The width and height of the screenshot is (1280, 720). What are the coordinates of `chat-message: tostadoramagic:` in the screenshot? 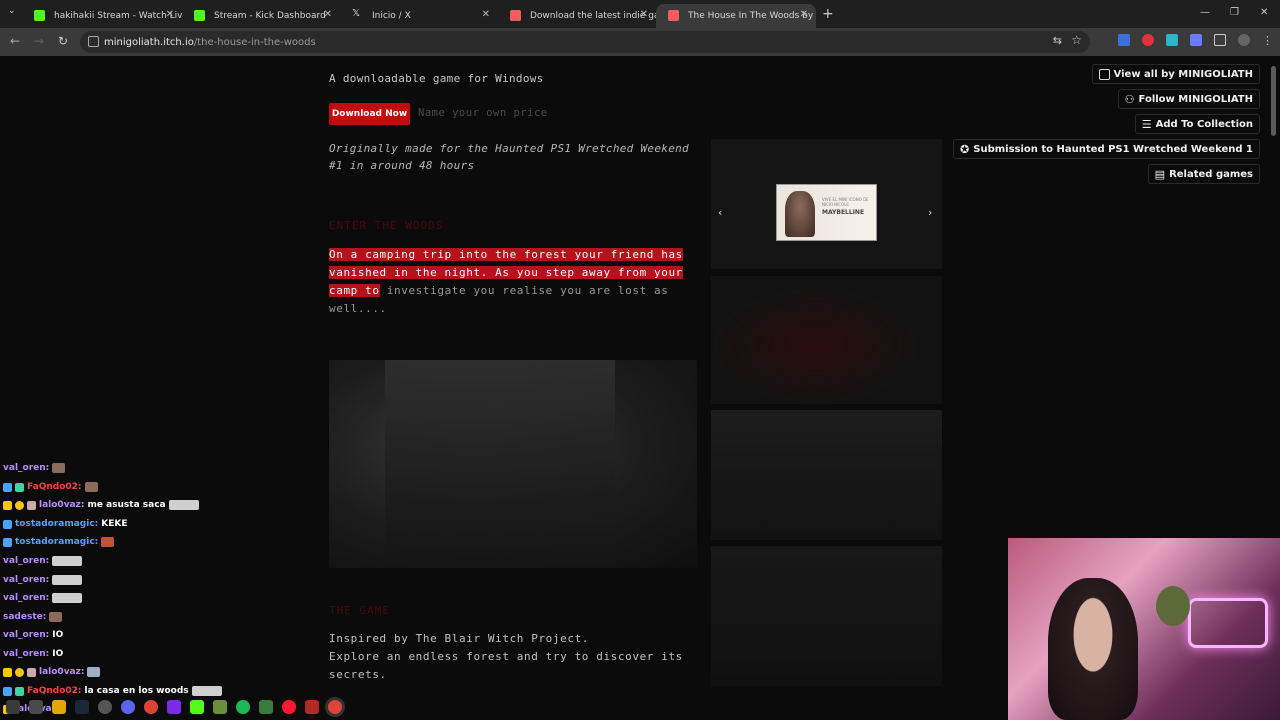 It's located at (59, 542).